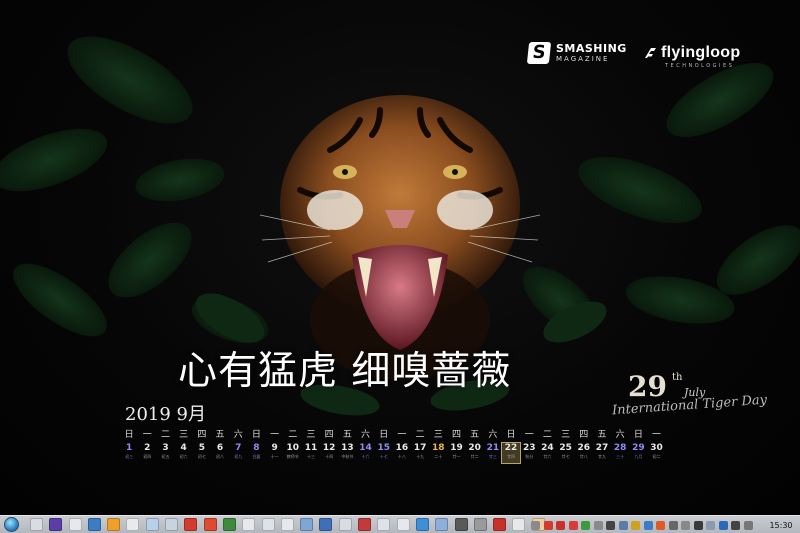  What do you see at coordinates (638, 456) in the screenshot?
I see `calendar-day-lunar: 九月` at bounding box center [638, 456].